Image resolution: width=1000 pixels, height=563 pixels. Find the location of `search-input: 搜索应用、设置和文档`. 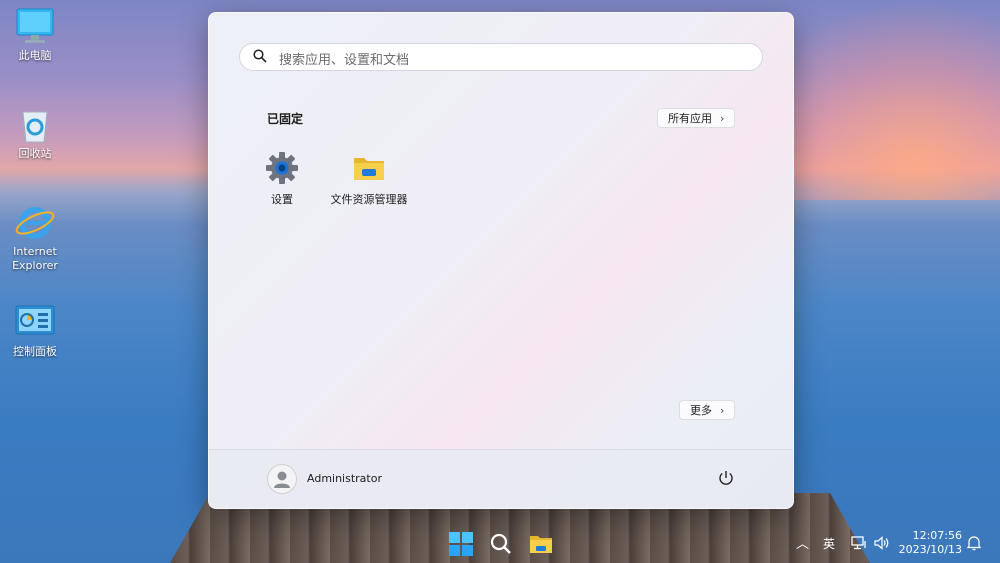

search-input: 搜索应用、设置和文档 is located at coordinates (501, 57).